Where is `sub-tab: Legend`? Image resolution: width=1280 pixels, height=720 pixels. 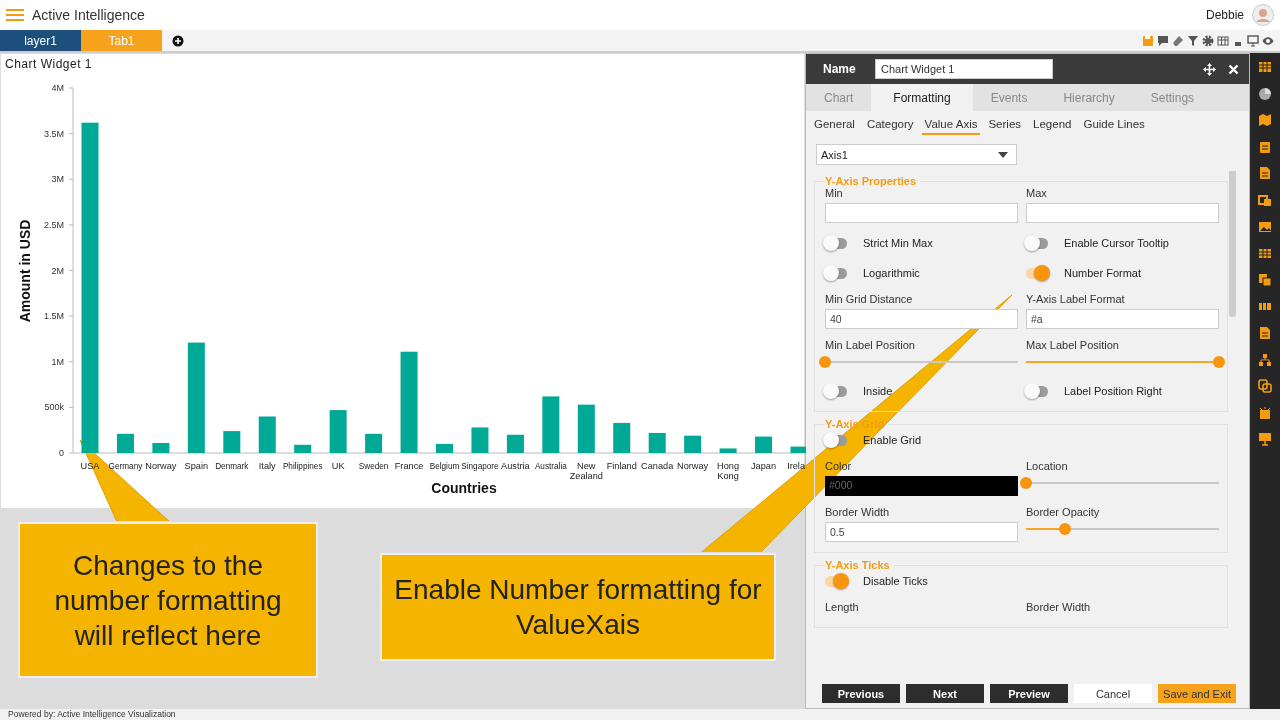
sub-tab: Legend is located at coordinates (1052, 125).